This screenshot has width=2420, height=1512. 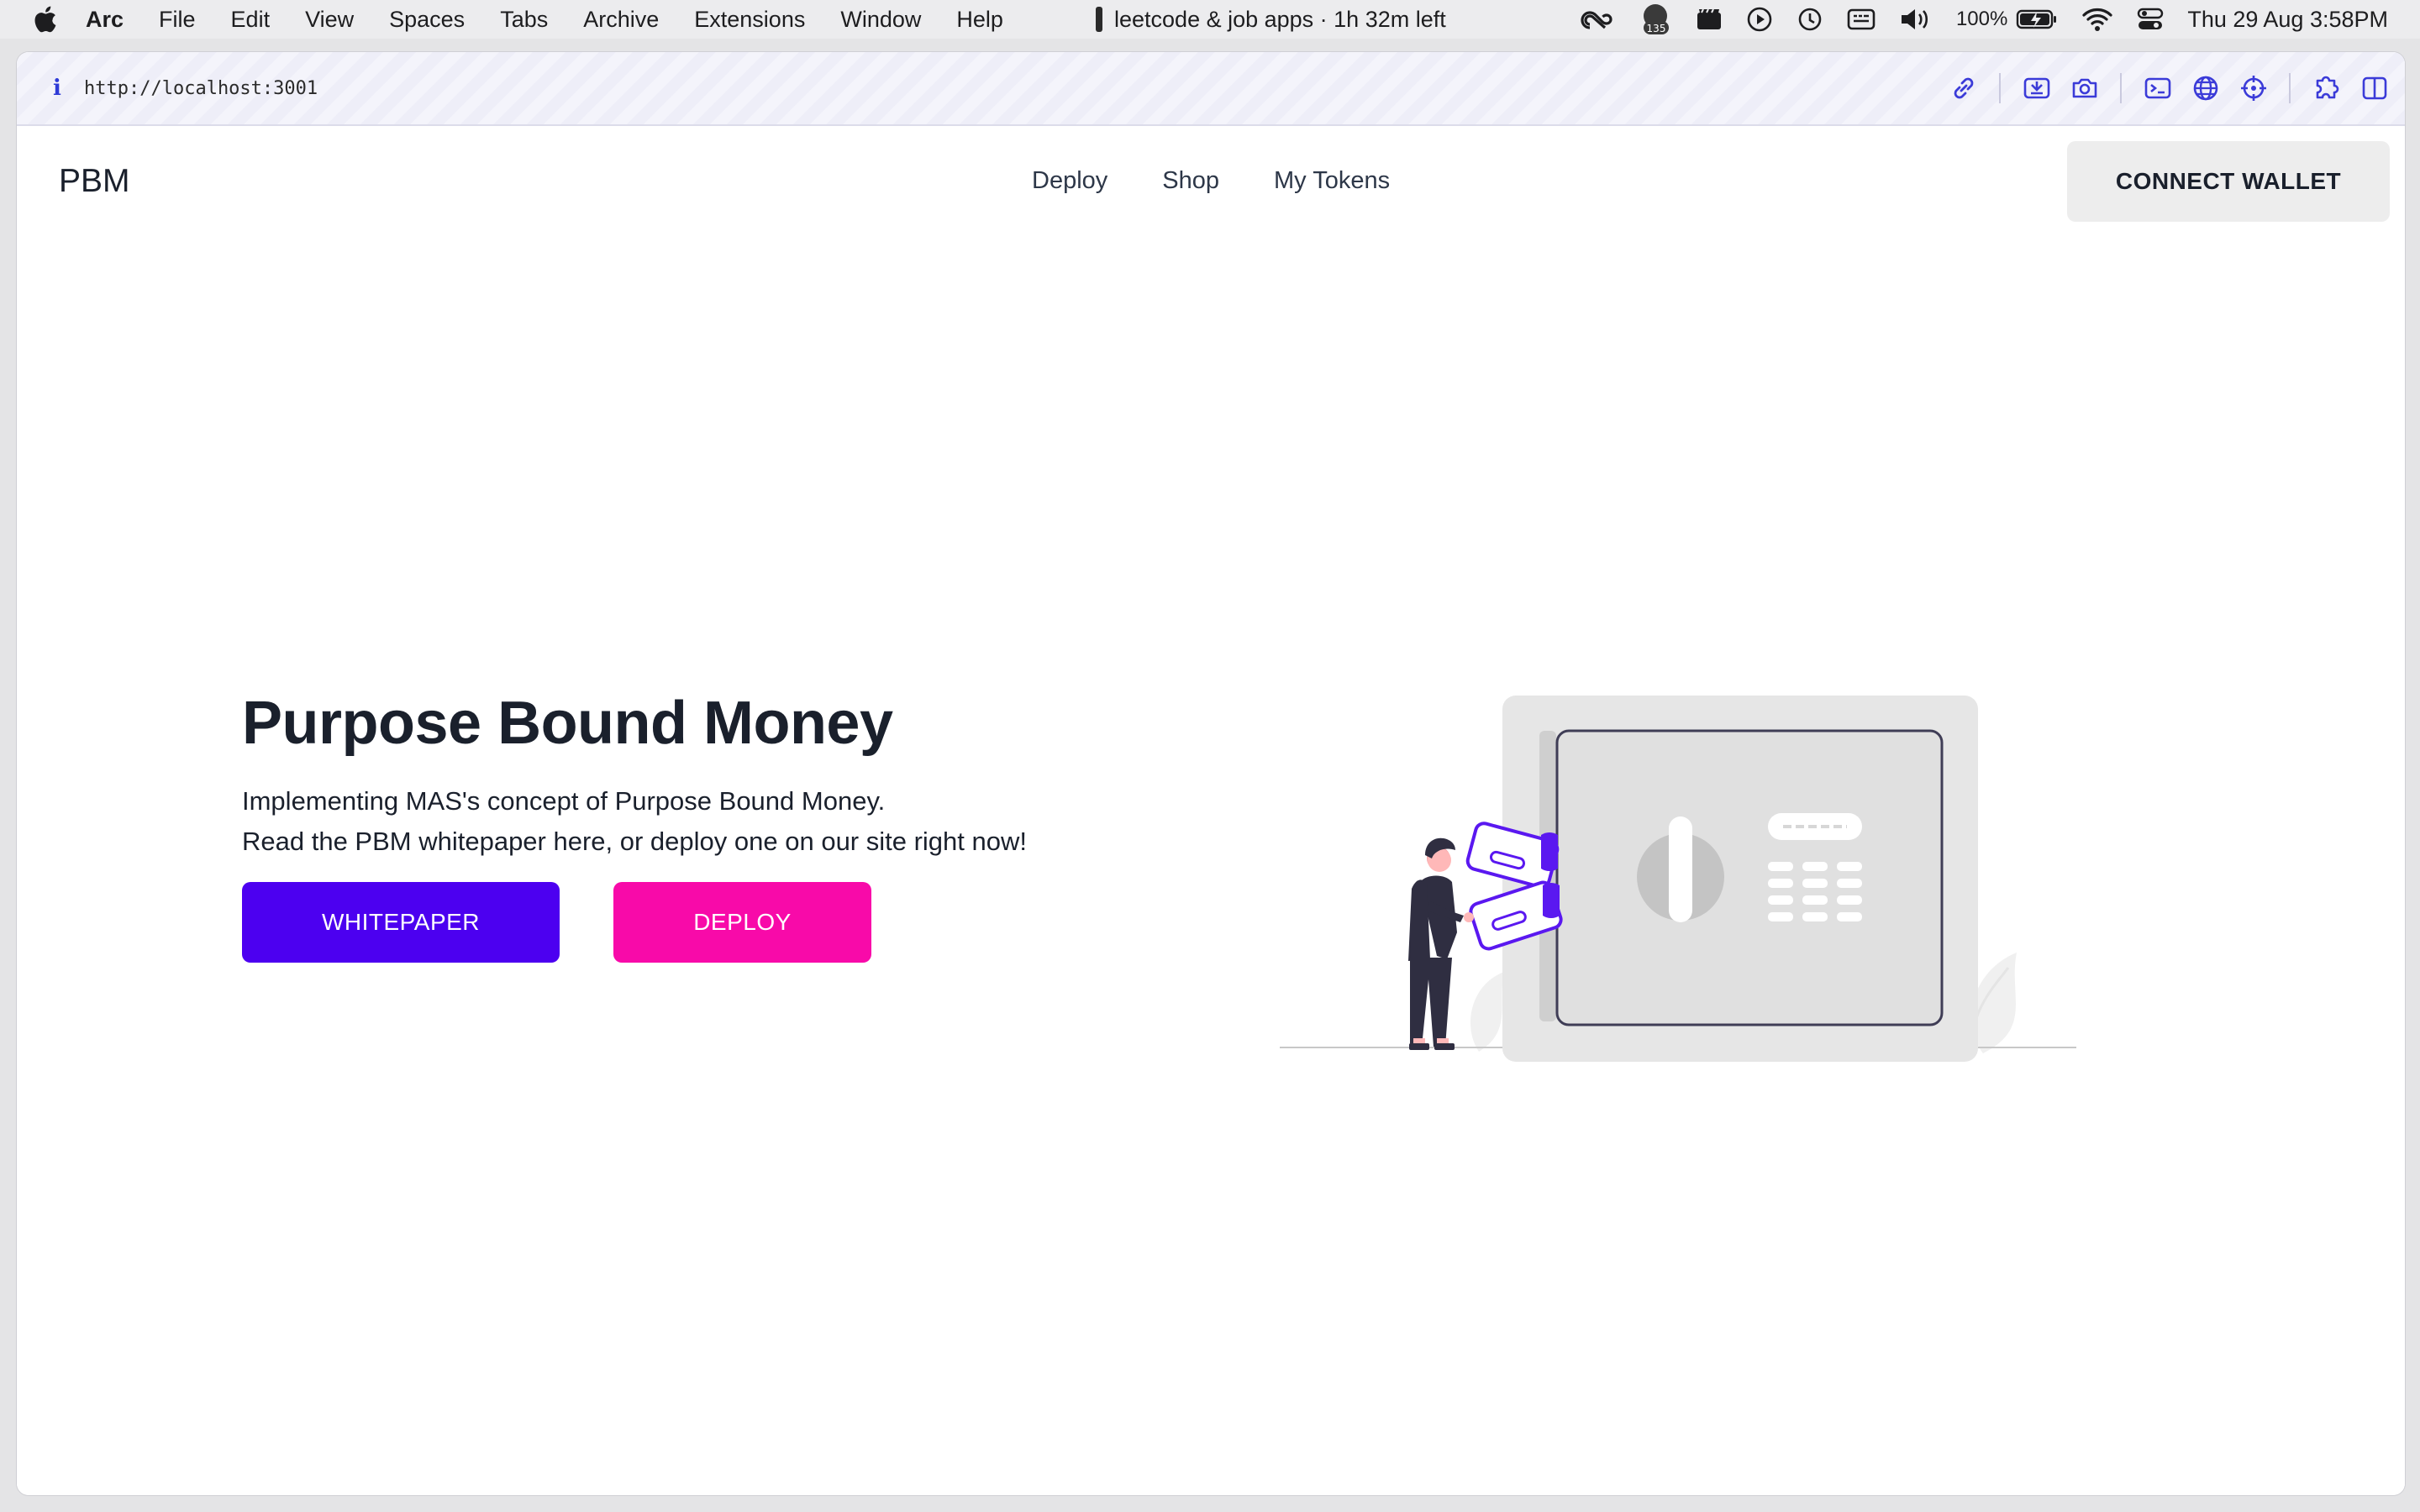 What do you see at coordinates (1332, 181) in the screenshot?
I see `nav-link-my-tokens: My Tokens` at bounding box center [1332, 181].